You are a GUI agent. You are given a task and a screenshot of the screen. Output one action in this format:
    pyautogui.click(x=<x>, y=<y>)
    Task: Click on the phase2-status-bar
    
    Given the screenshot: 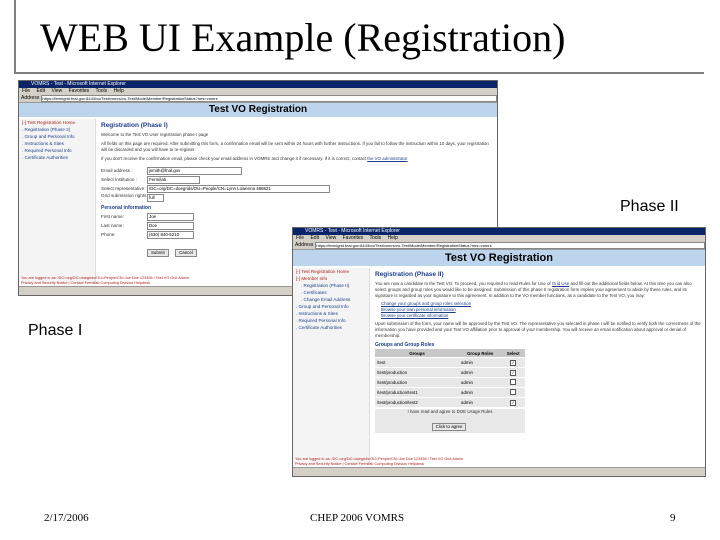 What is the action you would take?
    pyautogui.click(x=499, y=471)
    